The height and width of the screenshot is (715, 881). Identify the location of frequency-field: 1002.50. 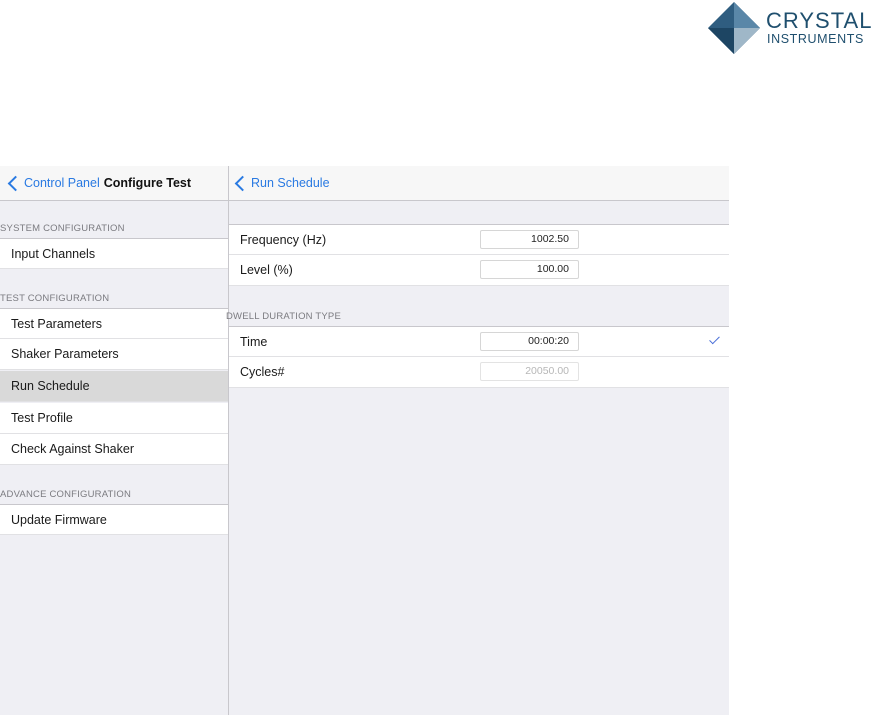
(529, 239).